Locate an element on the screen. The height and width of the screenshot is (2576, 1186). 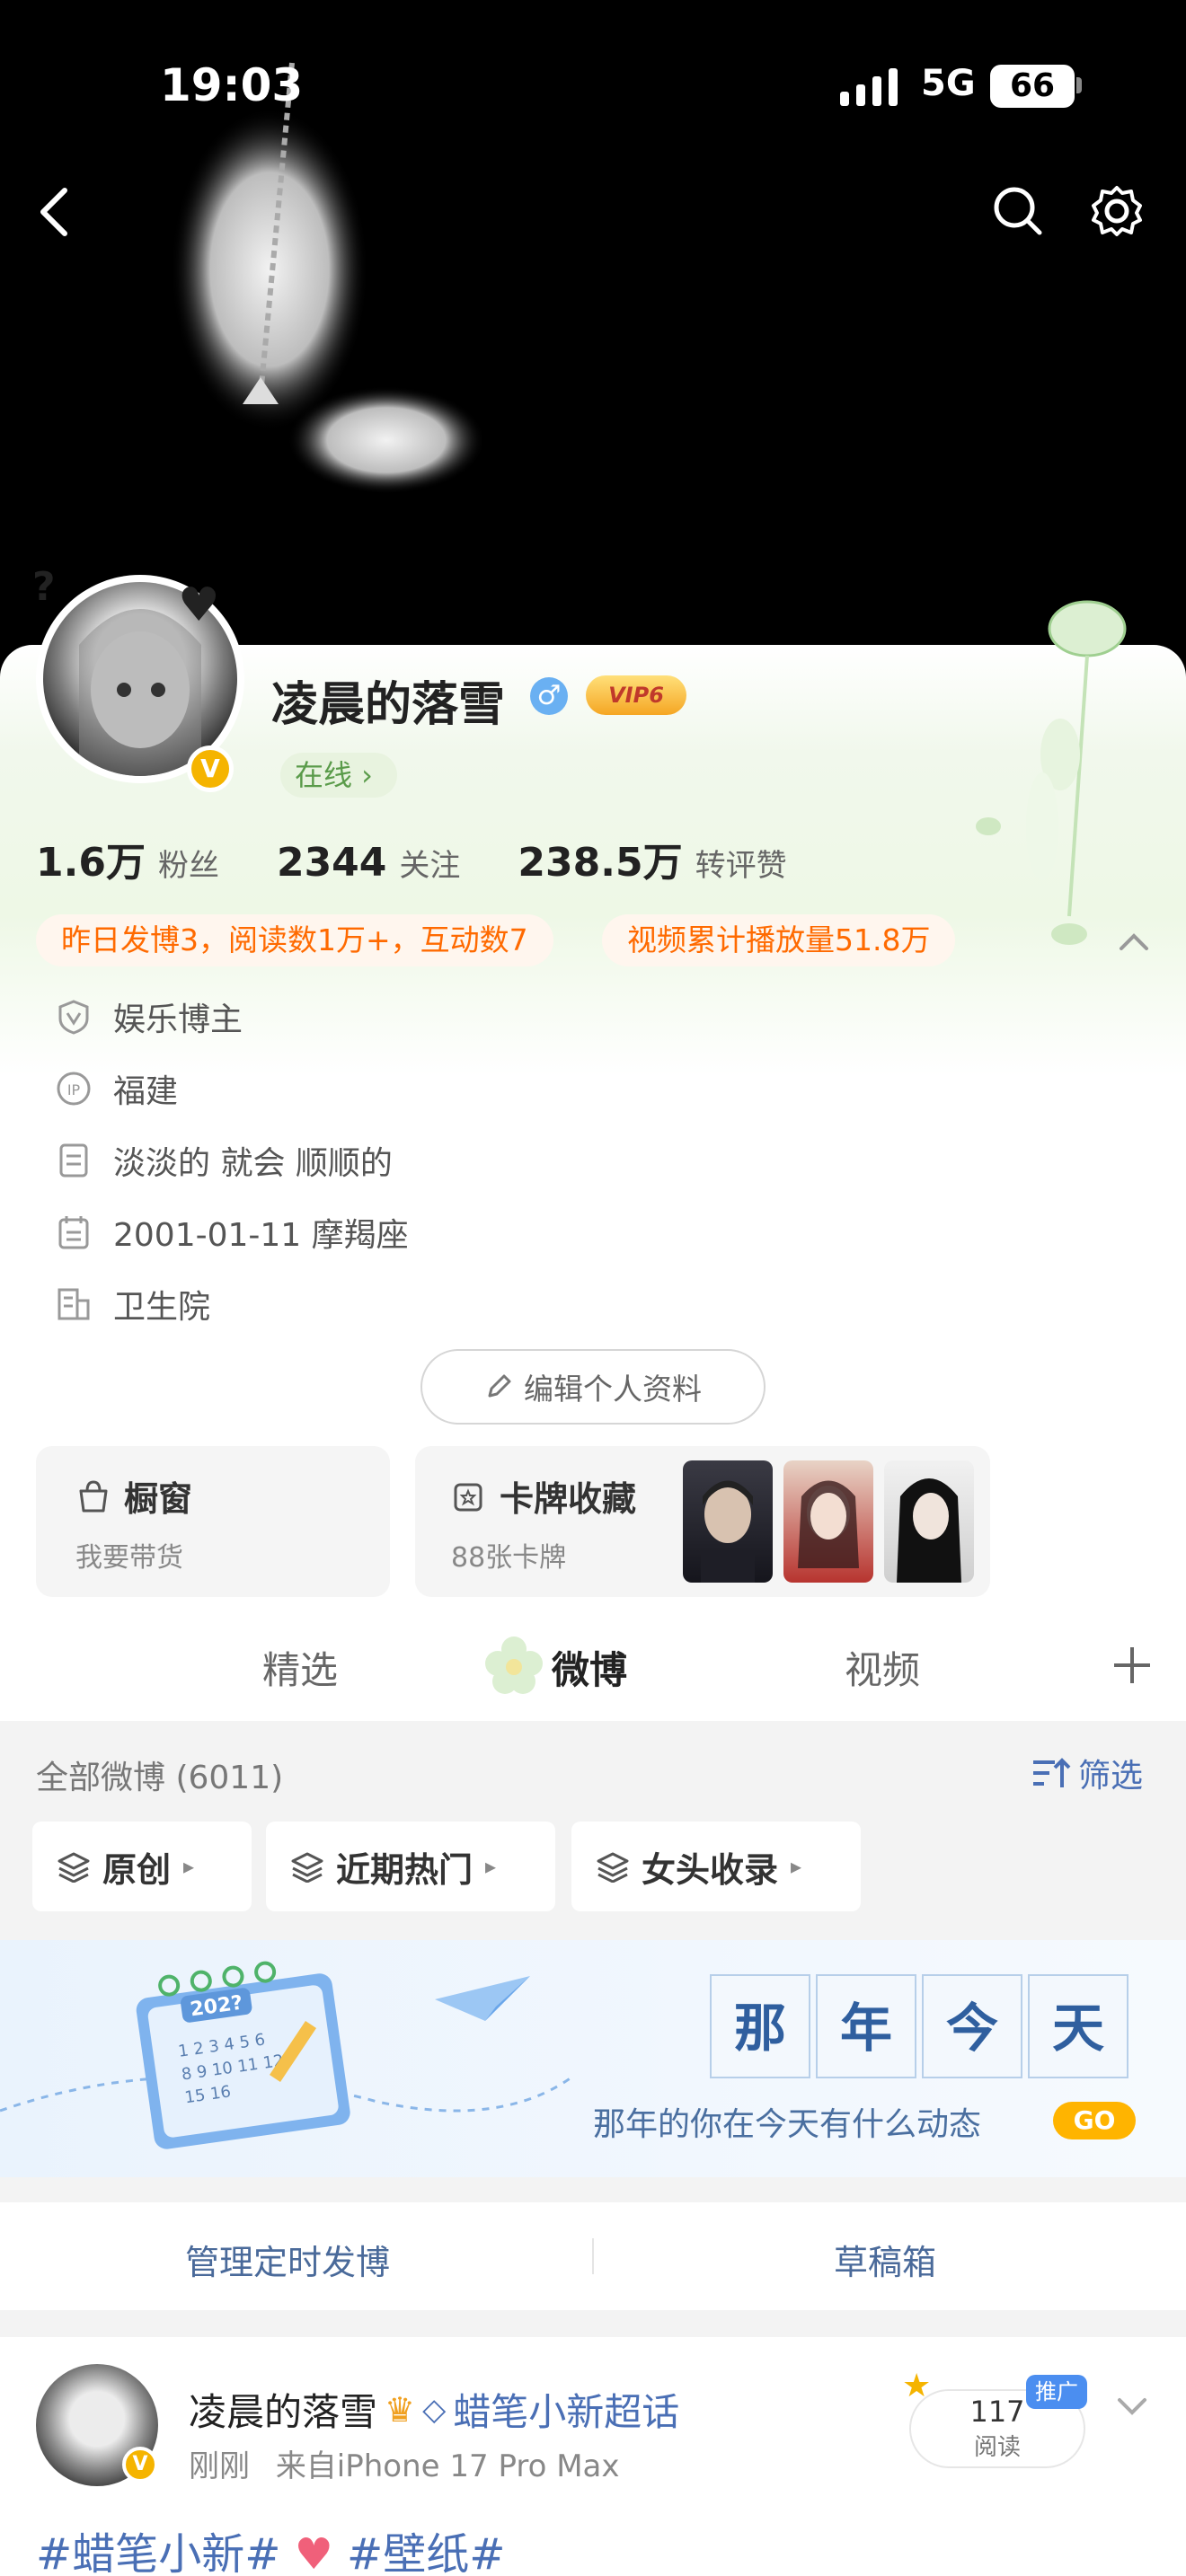
info-category-text: 娱乐博主 is located at coordinates (178, 1019).